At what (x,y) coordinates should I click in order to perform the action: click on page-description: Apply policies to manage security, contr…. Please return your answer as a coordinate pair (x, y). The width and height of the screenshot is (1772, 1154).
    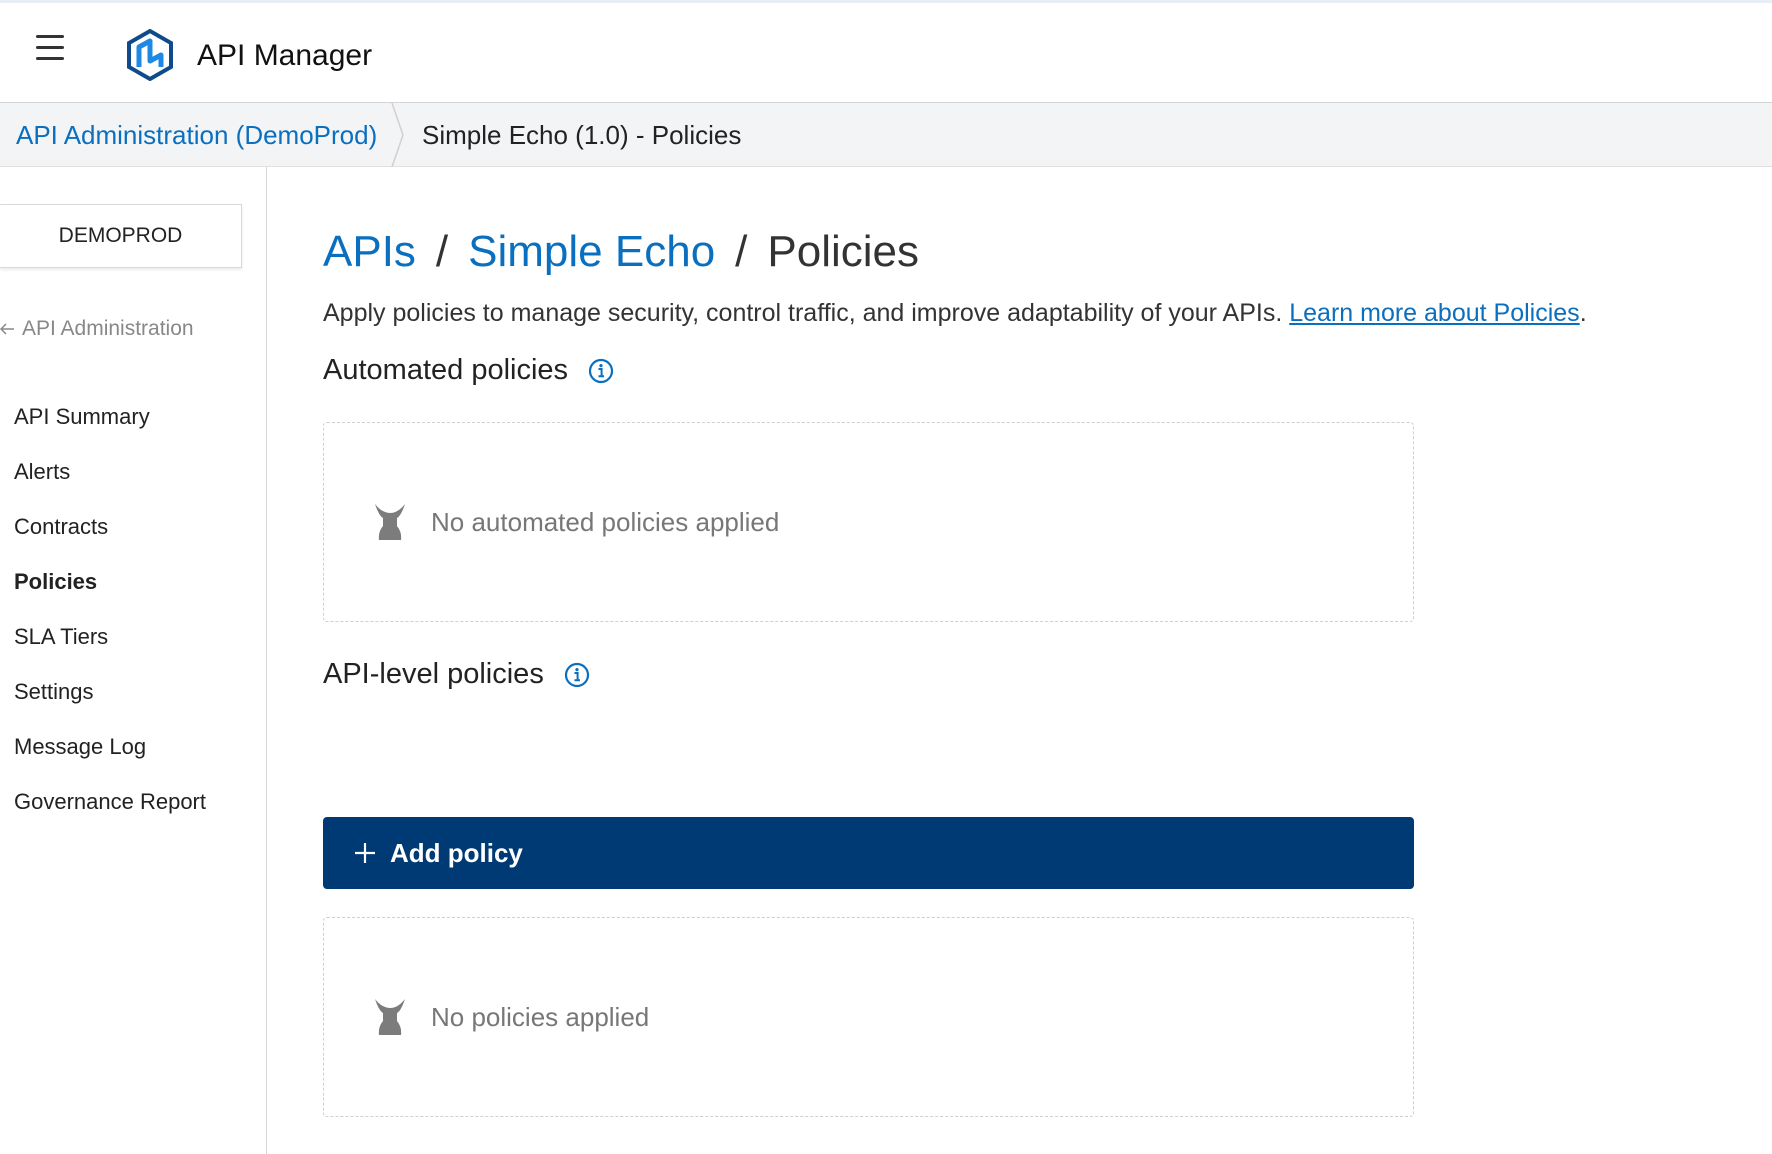
    Looking at the image, I should click on (955, 313).